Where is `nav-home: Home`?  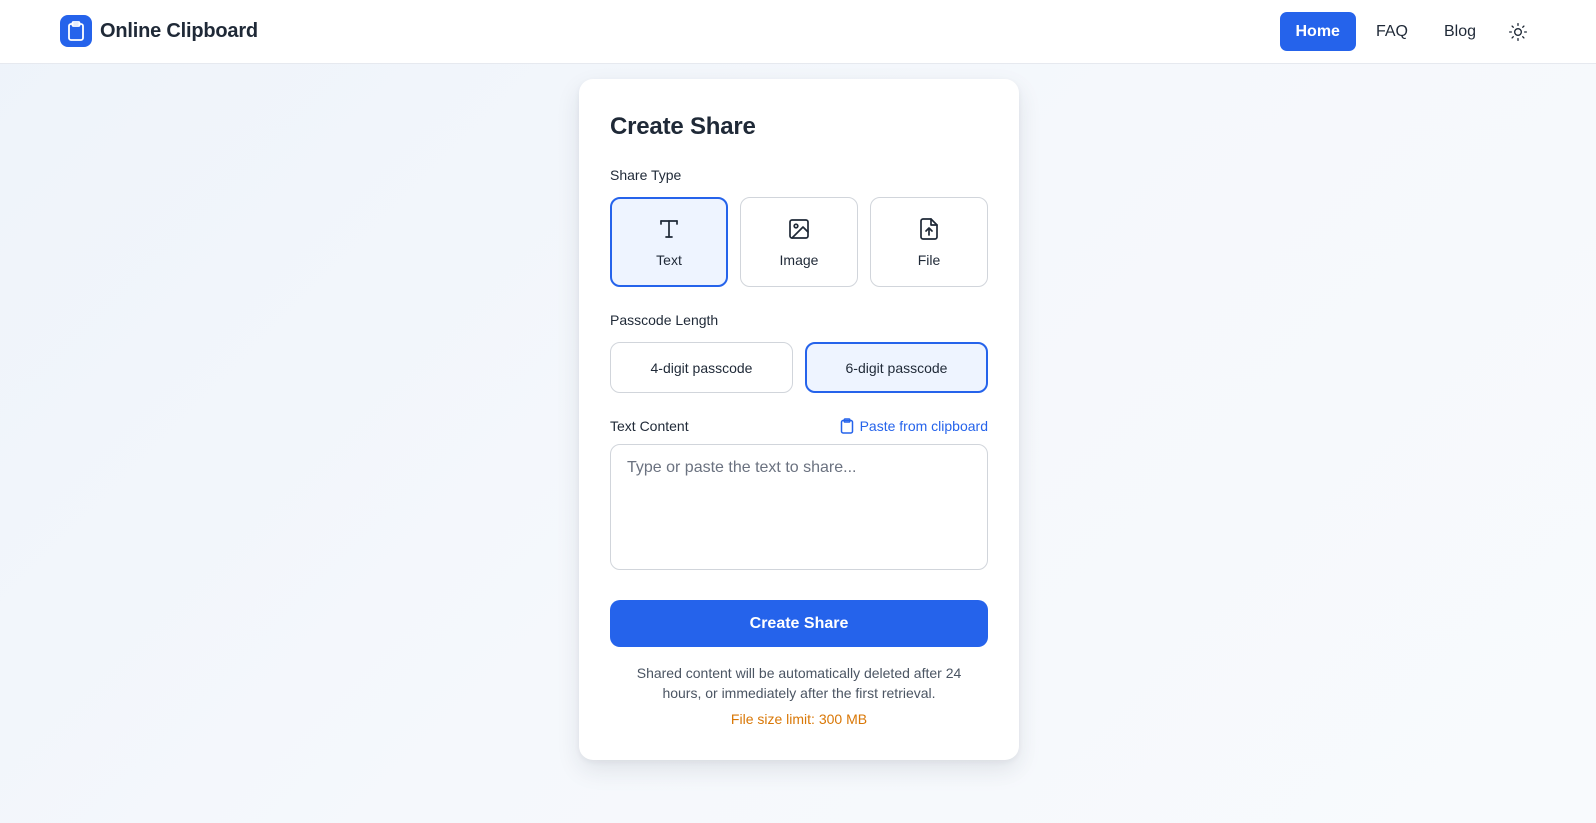
nav-home: Home is located at coordinates (1317, 31).